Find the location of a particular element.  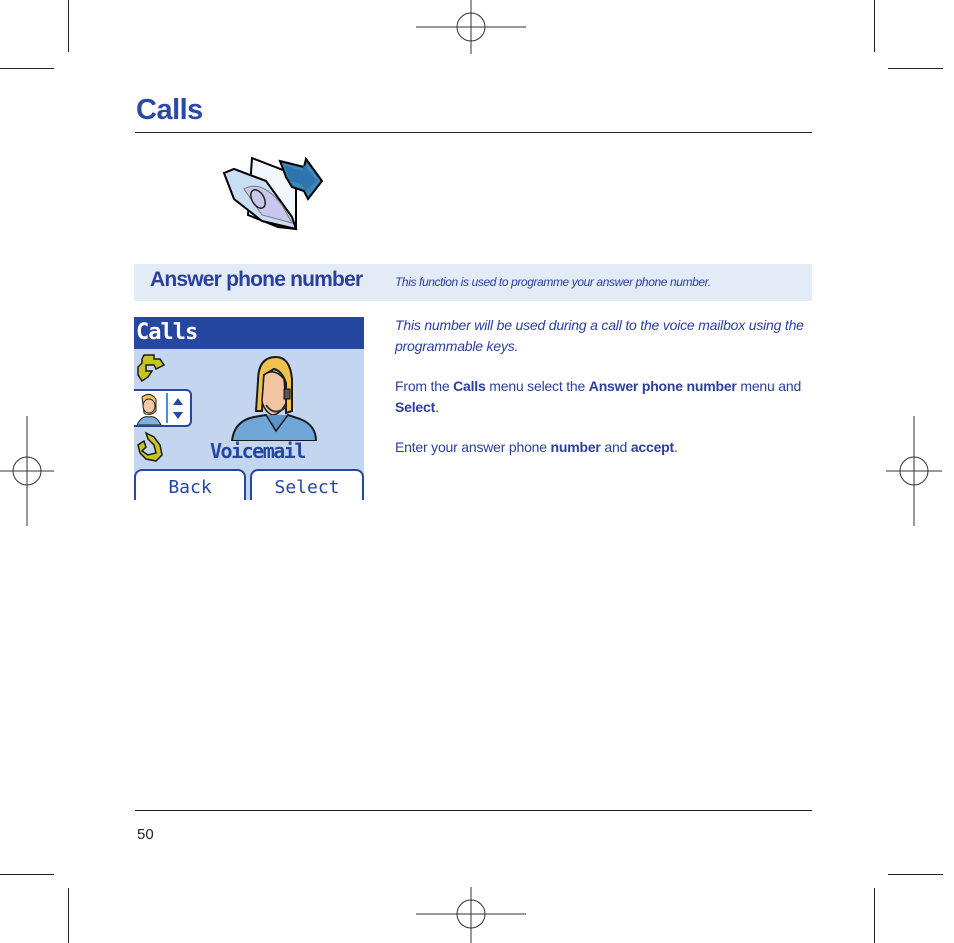

call-redirect-icon is located at coordinates (150, 446).